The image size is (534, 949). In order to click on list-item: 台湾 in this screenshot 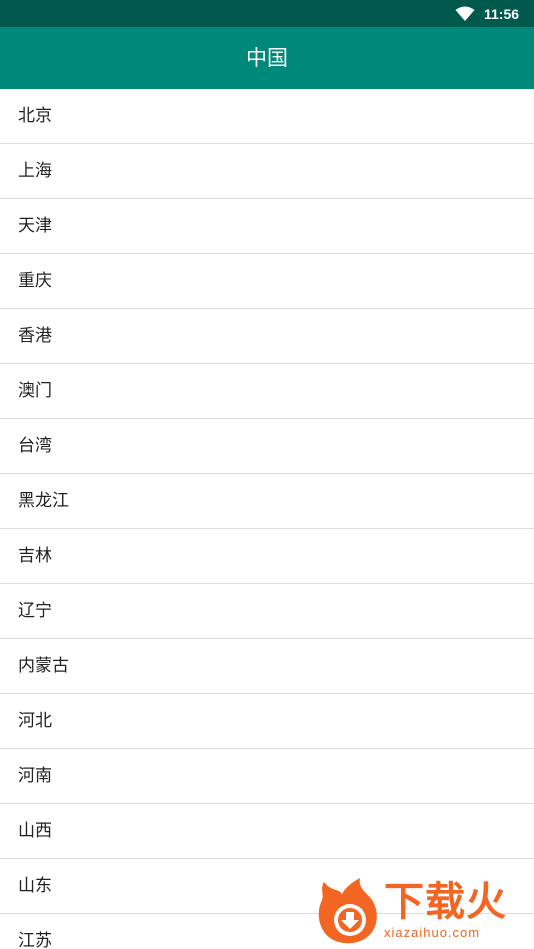, I will do `click(267, 446)`.